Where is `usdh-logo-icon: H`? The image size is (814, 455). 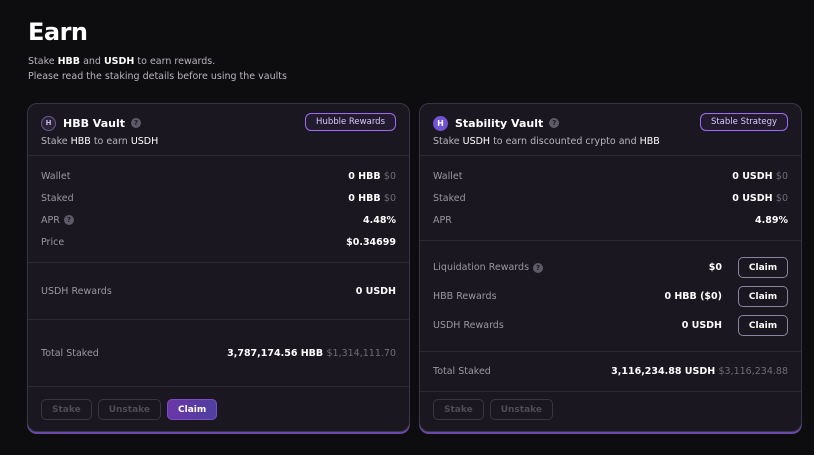
usdh-logo-icon: H is located at coordinates (440, 123).